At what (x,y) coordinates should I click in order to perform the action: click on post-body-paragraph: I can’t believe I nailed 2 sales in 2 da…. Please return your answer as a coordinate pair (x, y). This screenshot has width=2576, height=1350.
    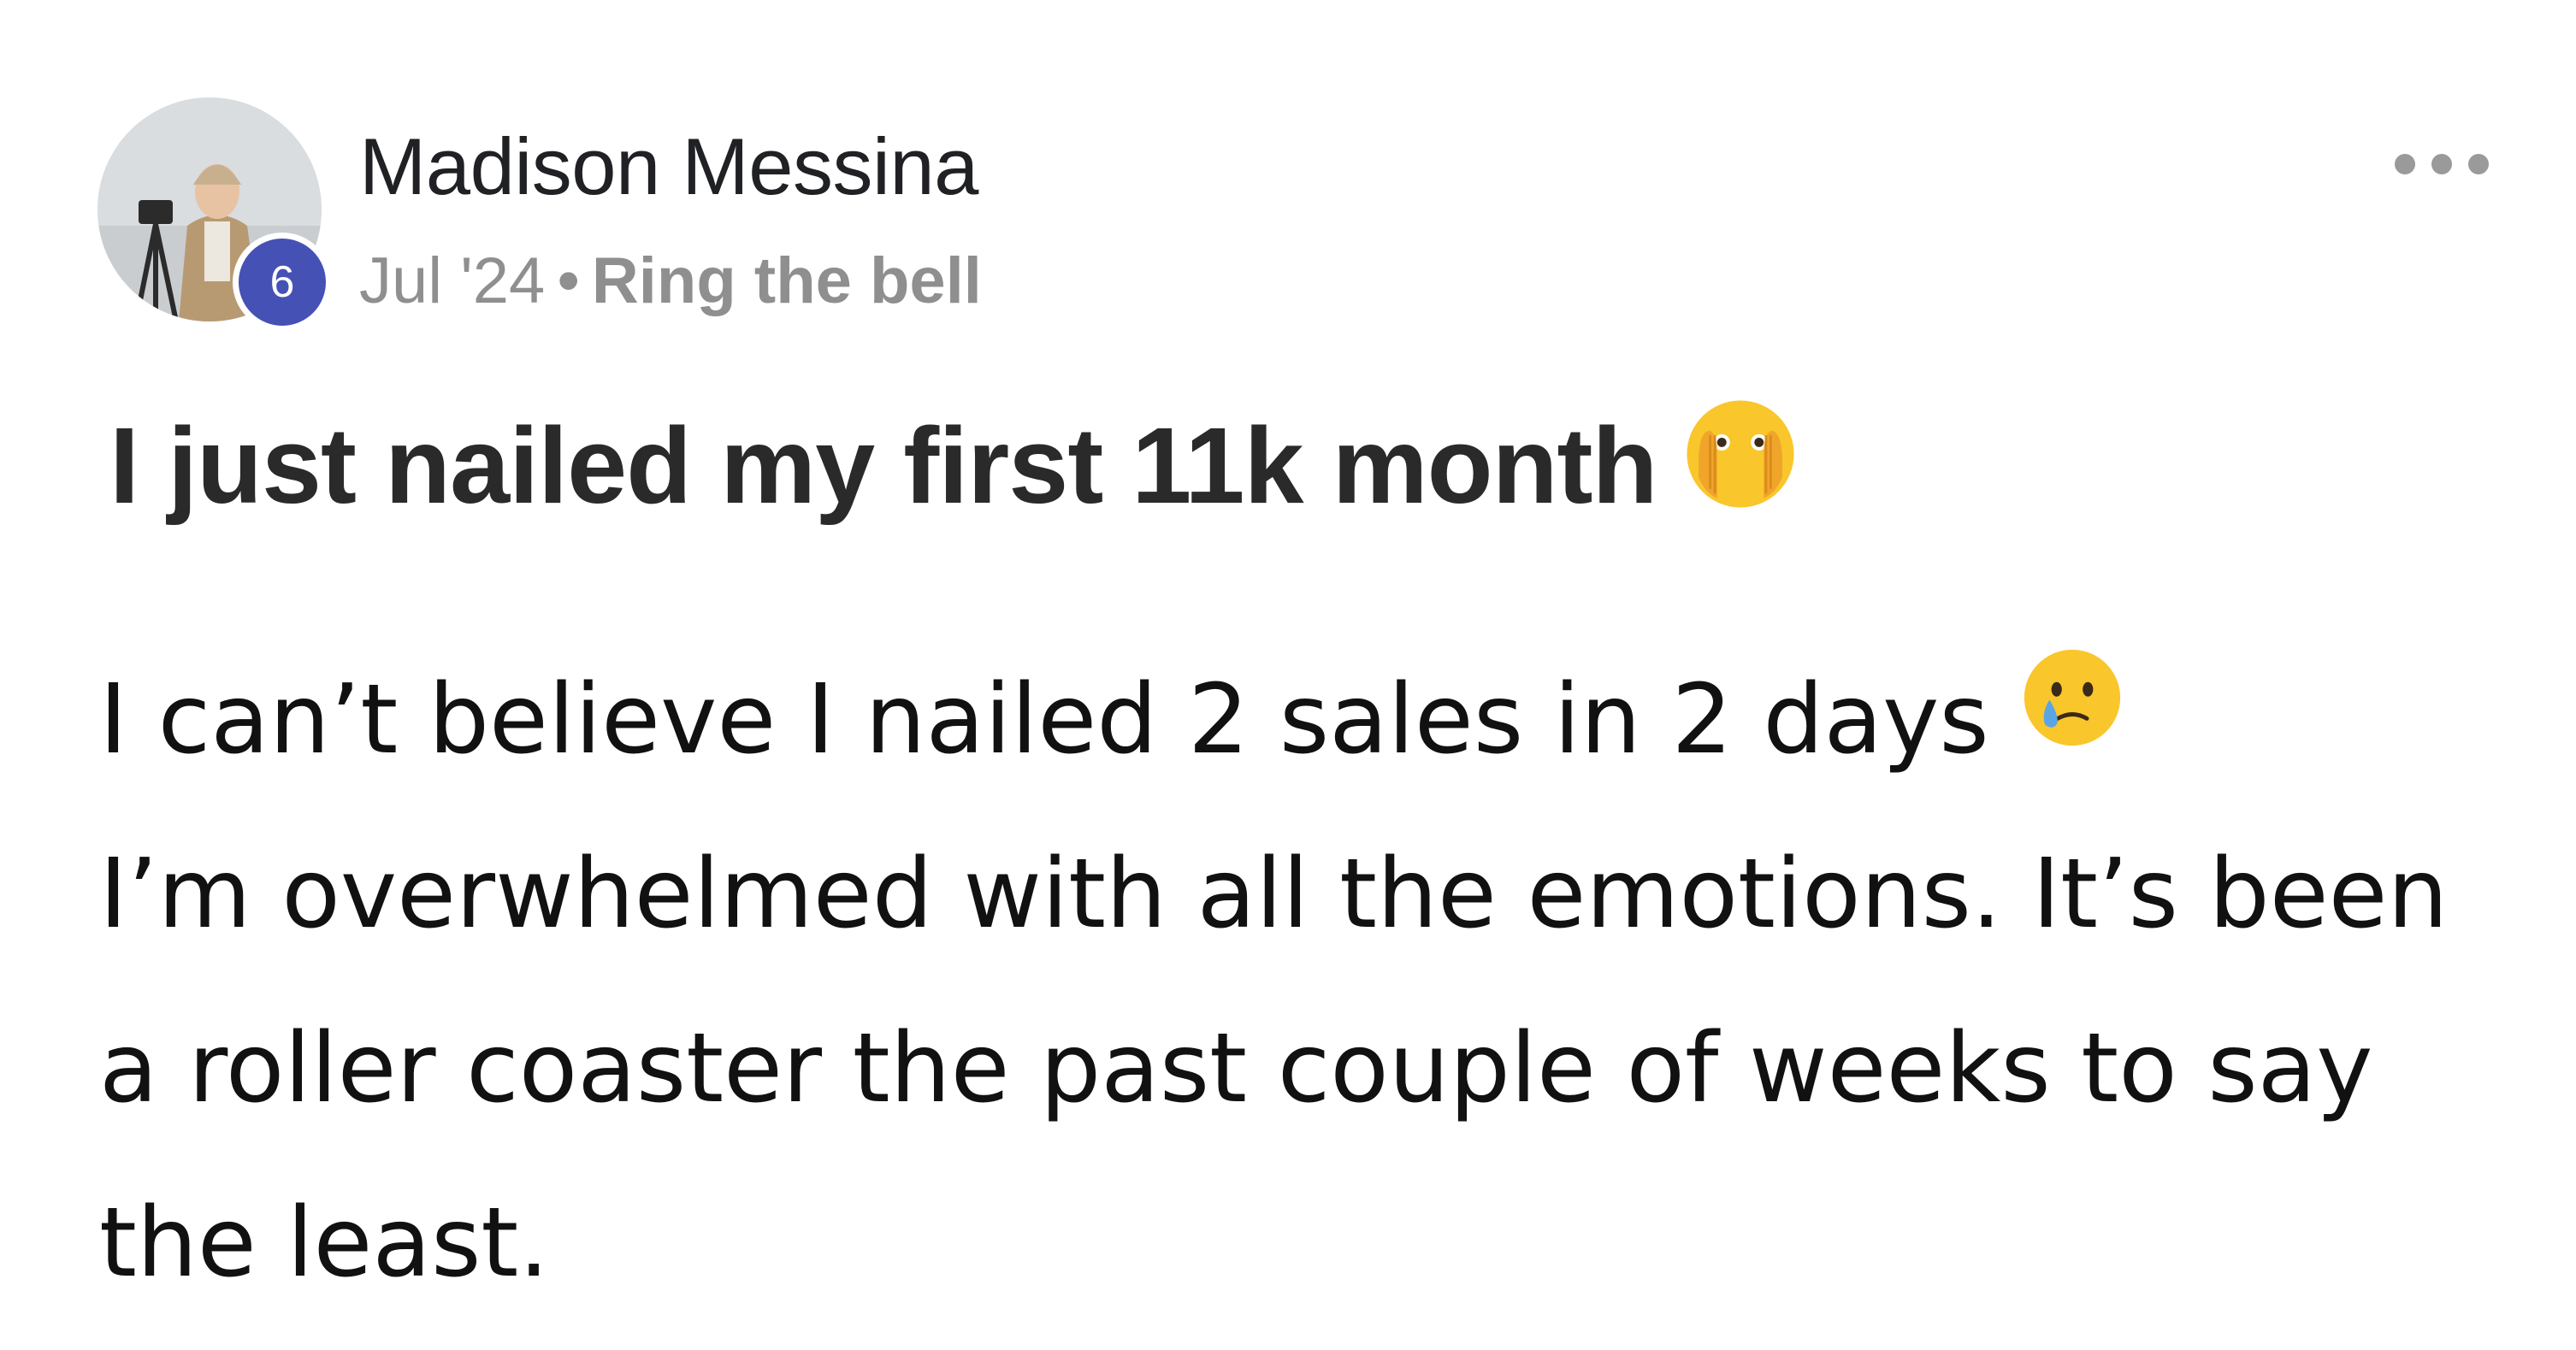
    Looking at the image, I should click on (1296, 720).